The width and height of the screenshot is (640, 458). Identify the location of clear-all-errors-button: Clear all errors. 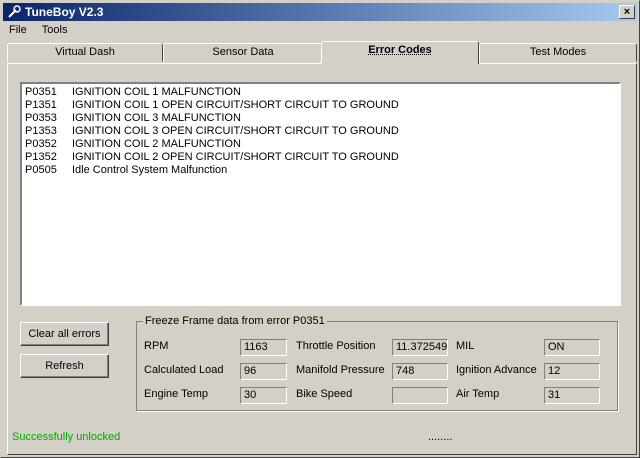
(64, 334).